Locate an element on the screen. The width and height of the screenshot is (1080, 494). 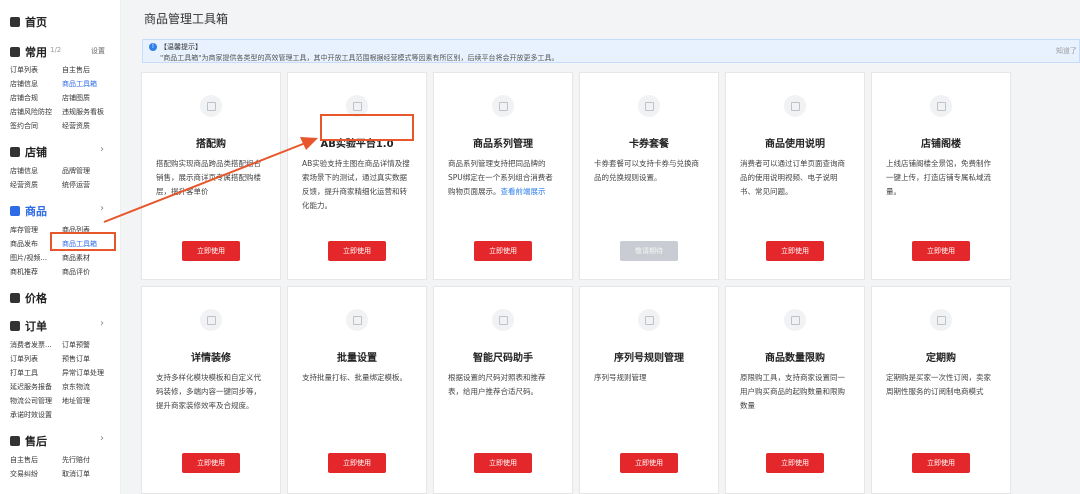
annotation-arrow is located at coordinates (210, 180).